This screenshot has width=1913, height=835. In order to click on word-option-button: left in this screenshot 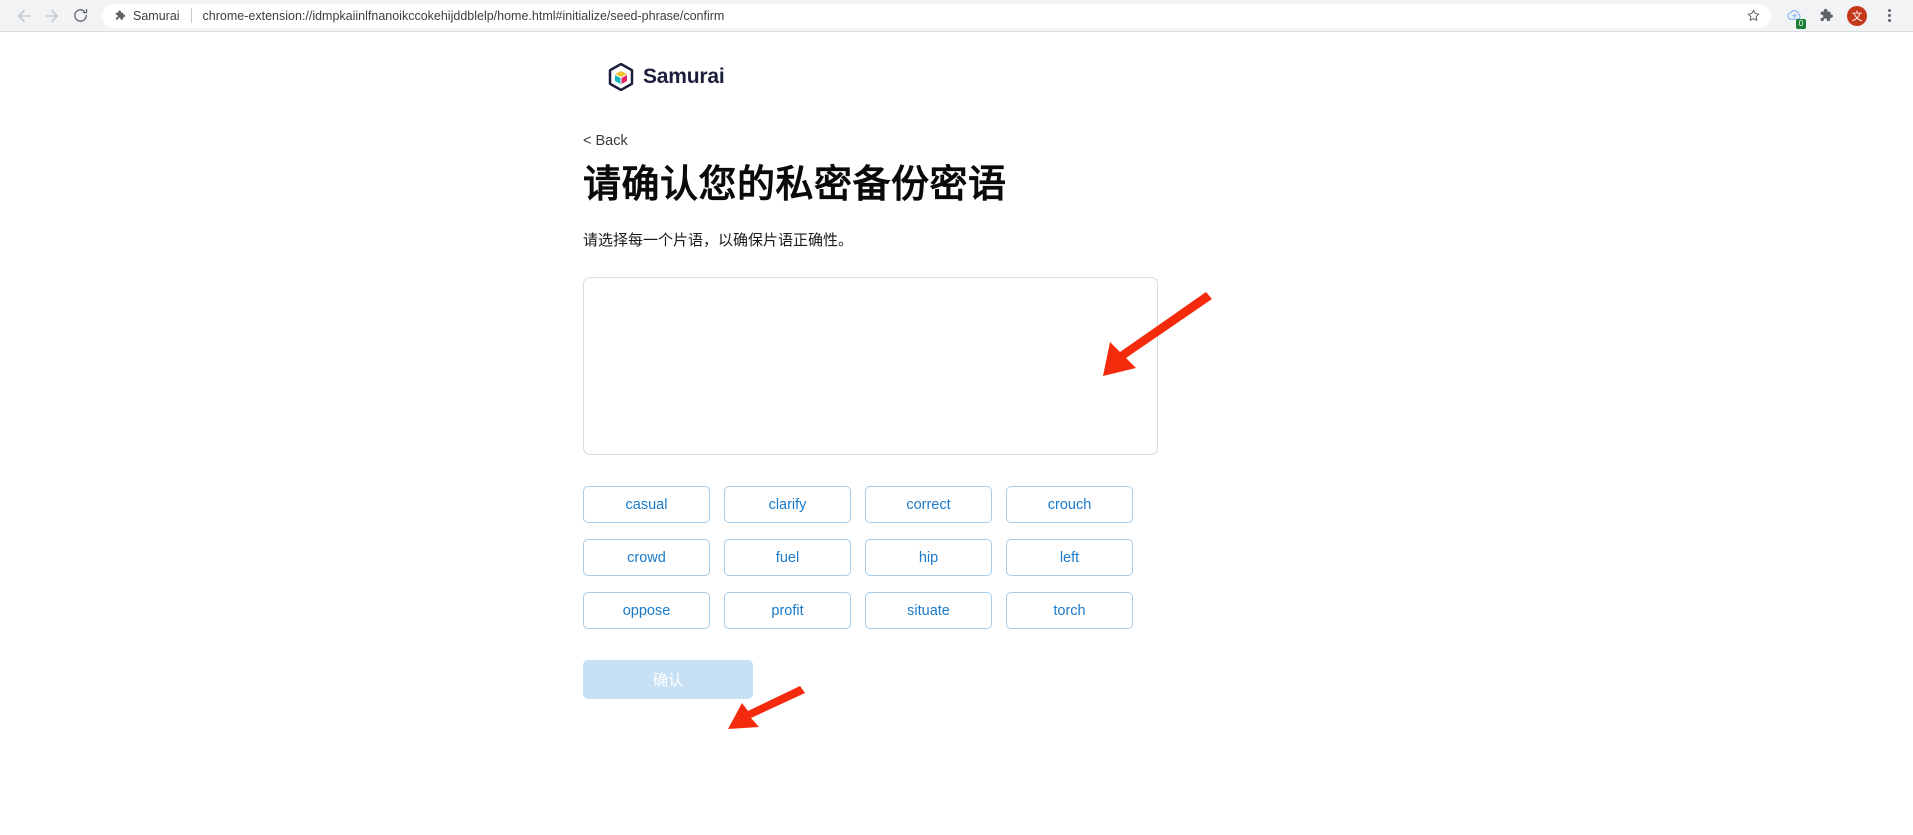, I will do `click(1069, 557)`.